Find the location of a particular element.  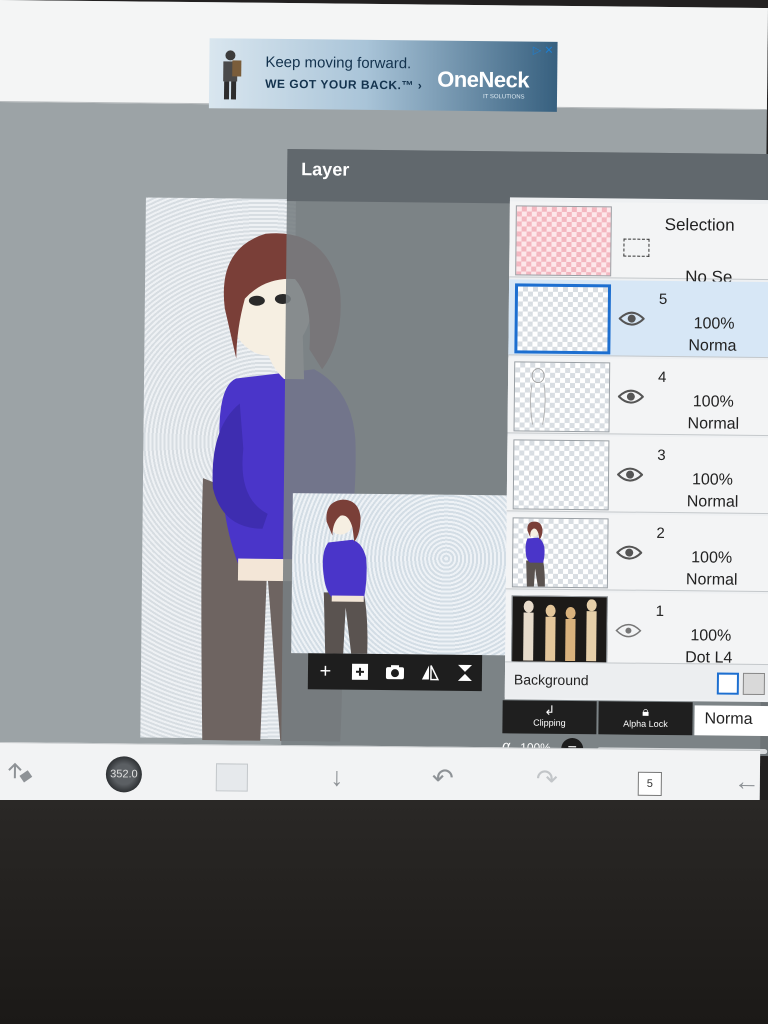

layer-row-5: 5 100% Norma is located at coordinates (638, 319).